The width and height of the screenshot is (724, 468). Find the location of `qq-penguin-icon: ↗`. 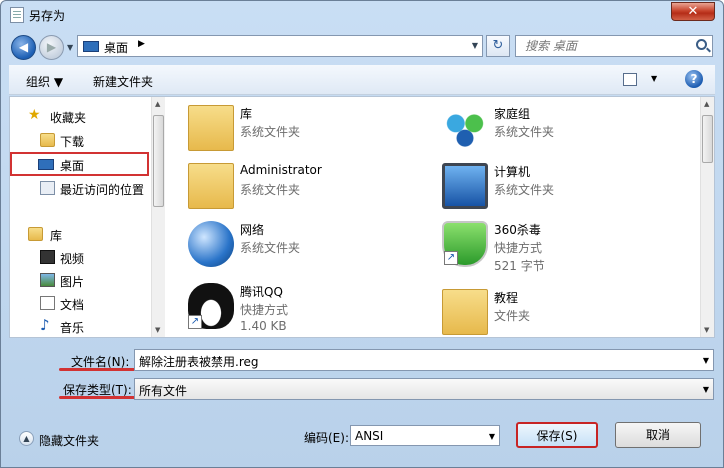

qq-penguin-icon: ↗ is located at coordinates (211, 306).